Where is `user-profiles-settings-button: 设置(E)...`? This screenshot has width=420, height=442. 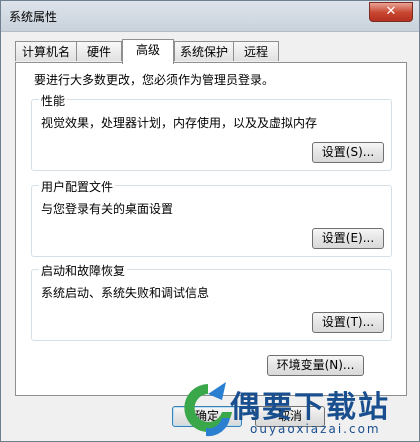 user-profiles-settings-button: 设置(E)... is located at coordinates (348, 238).